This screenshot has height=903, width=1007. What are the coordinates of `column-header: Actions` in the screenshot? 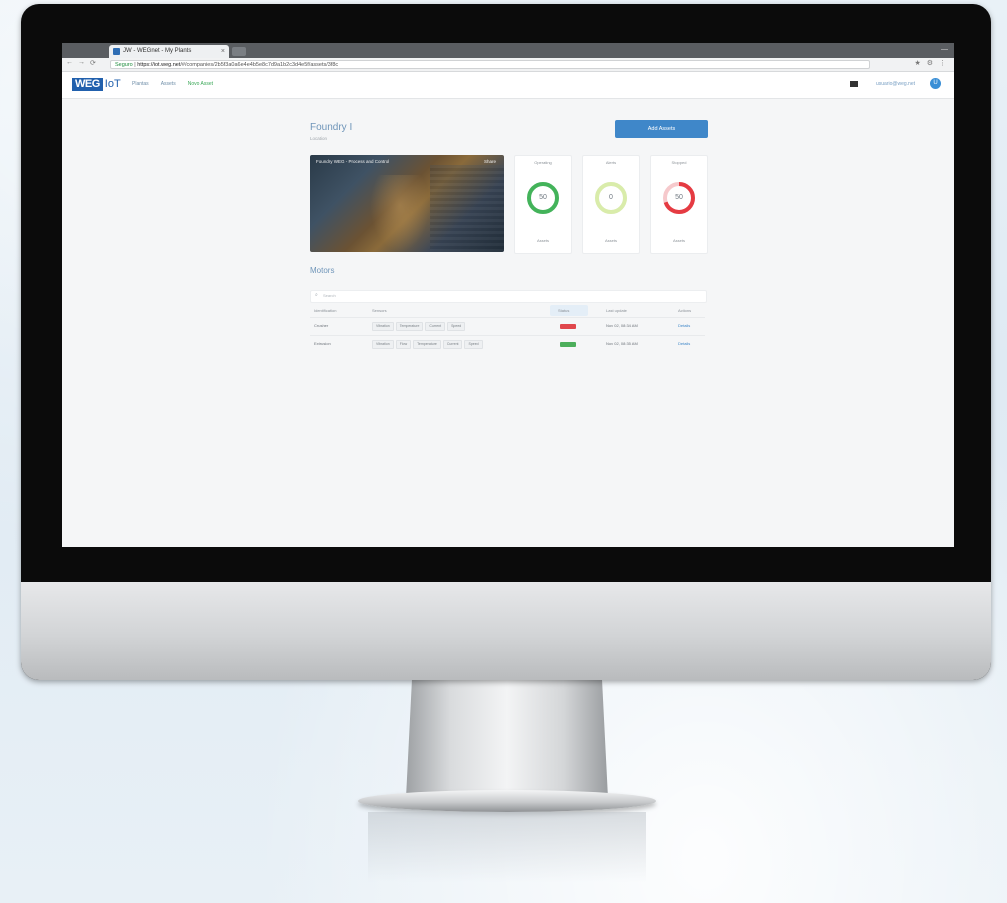 It's located at (684, 310).